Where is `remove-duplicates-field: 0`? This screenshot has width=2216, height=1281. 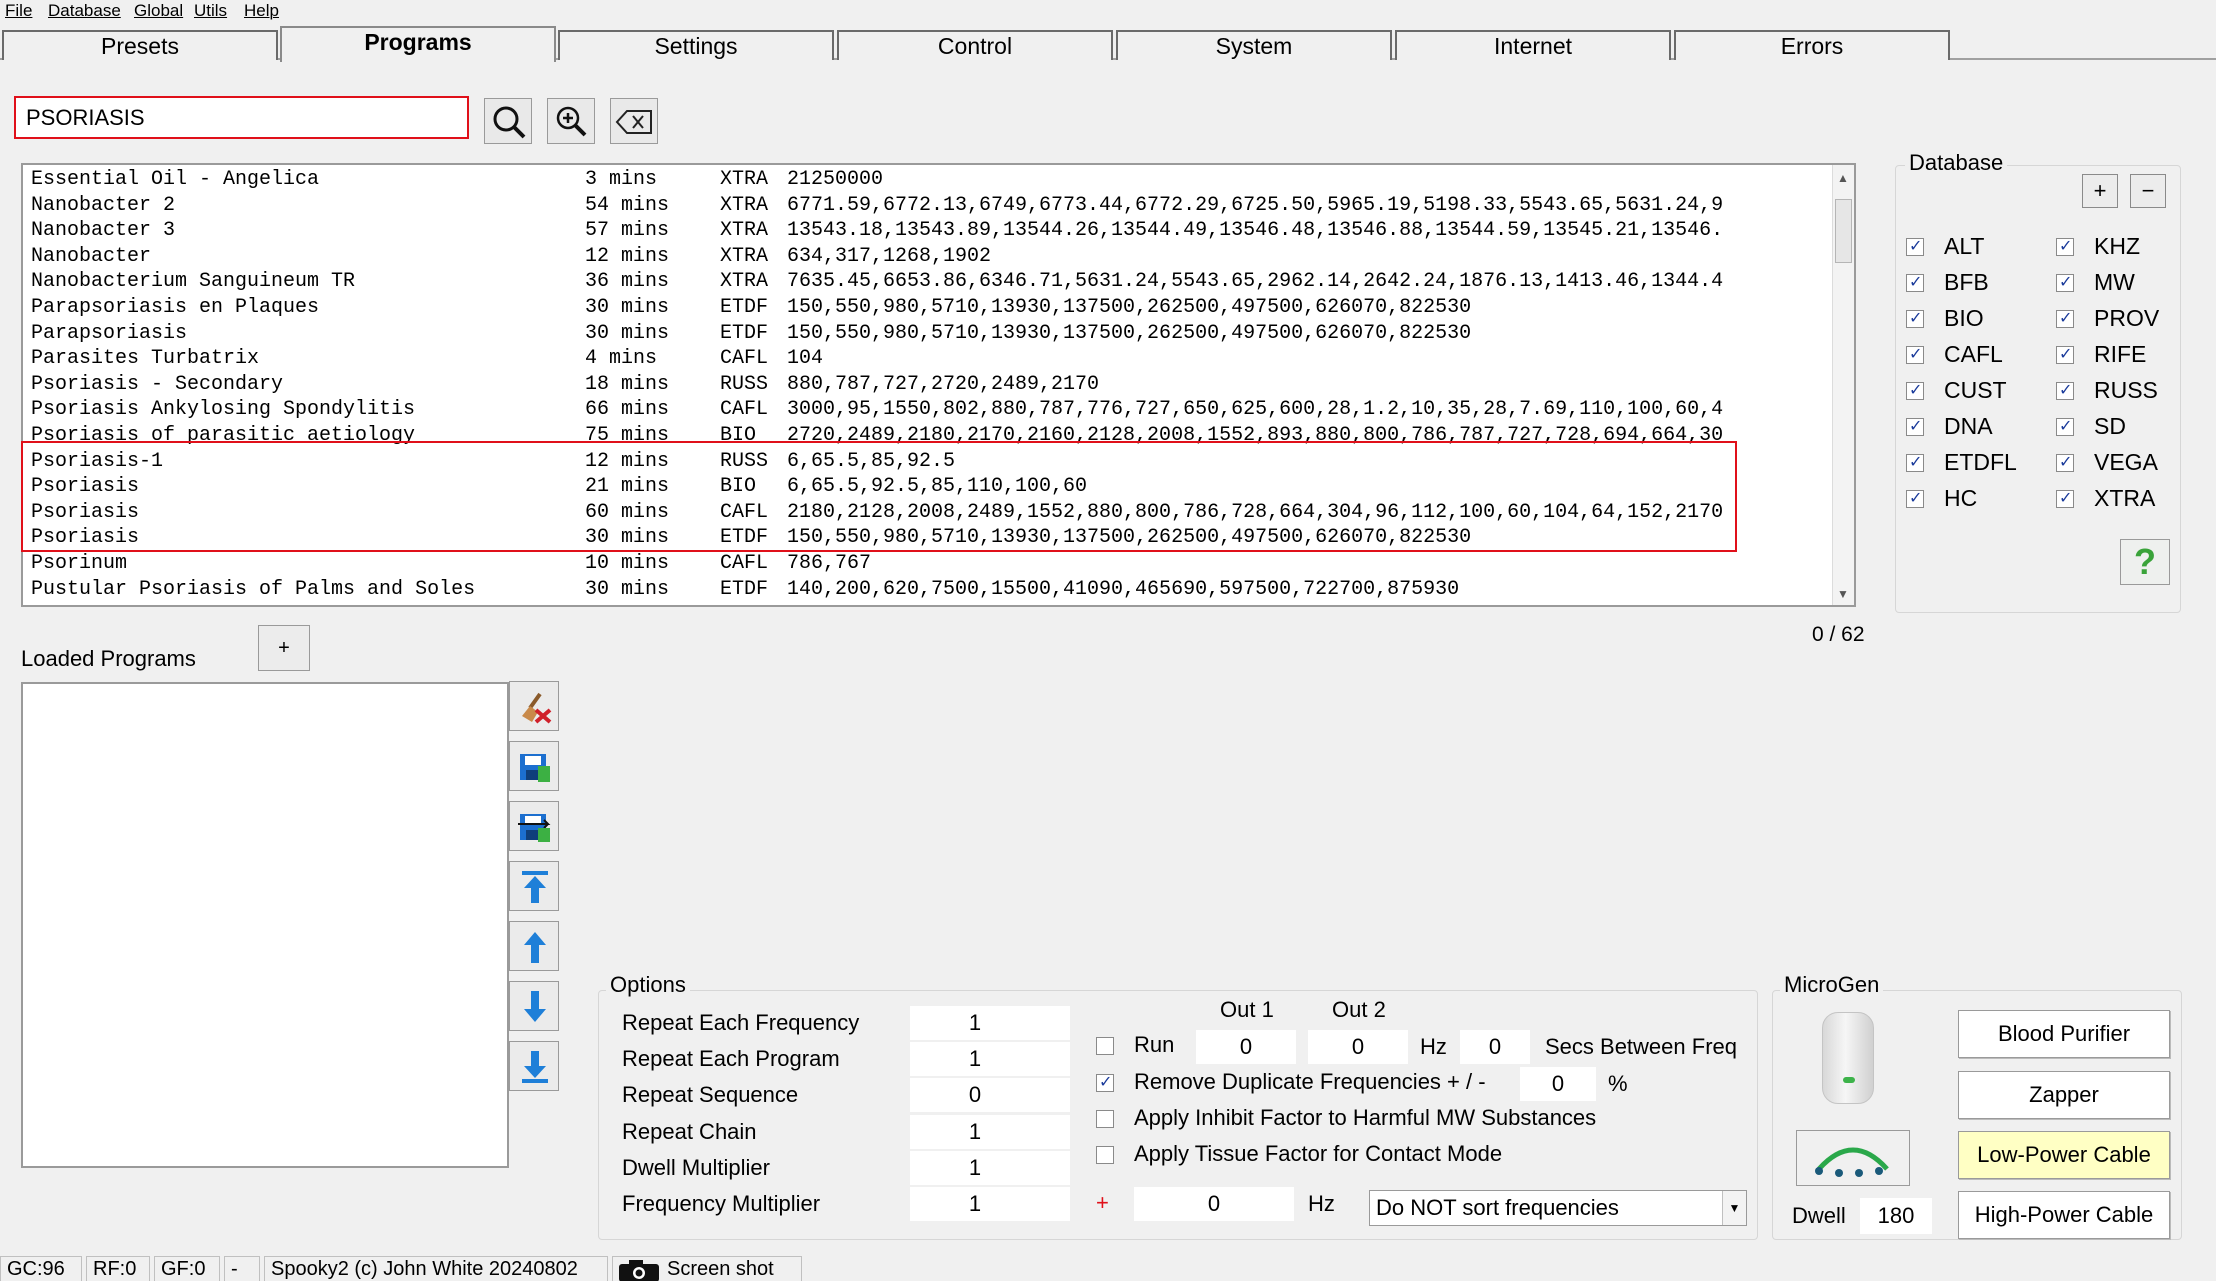 remove-duplicates-field: 0 is located at coordinates (1558, 1084).